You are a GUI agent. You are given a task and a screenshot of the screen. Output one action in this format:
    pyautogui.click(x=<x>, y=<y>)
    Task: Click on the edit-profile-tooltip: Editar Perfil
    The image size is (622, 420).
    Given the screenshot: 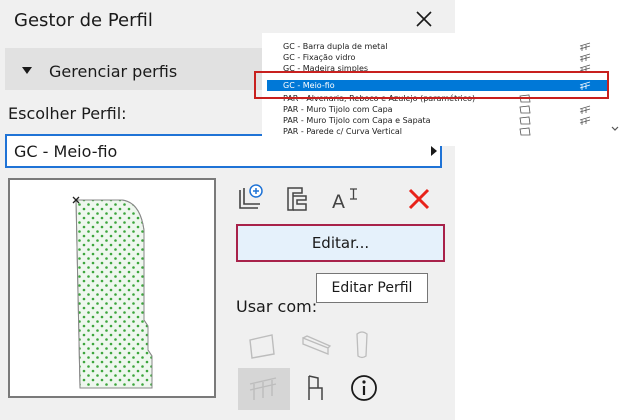 What is the action you would take?
    pyautogui.click(x=372, y=288)
    